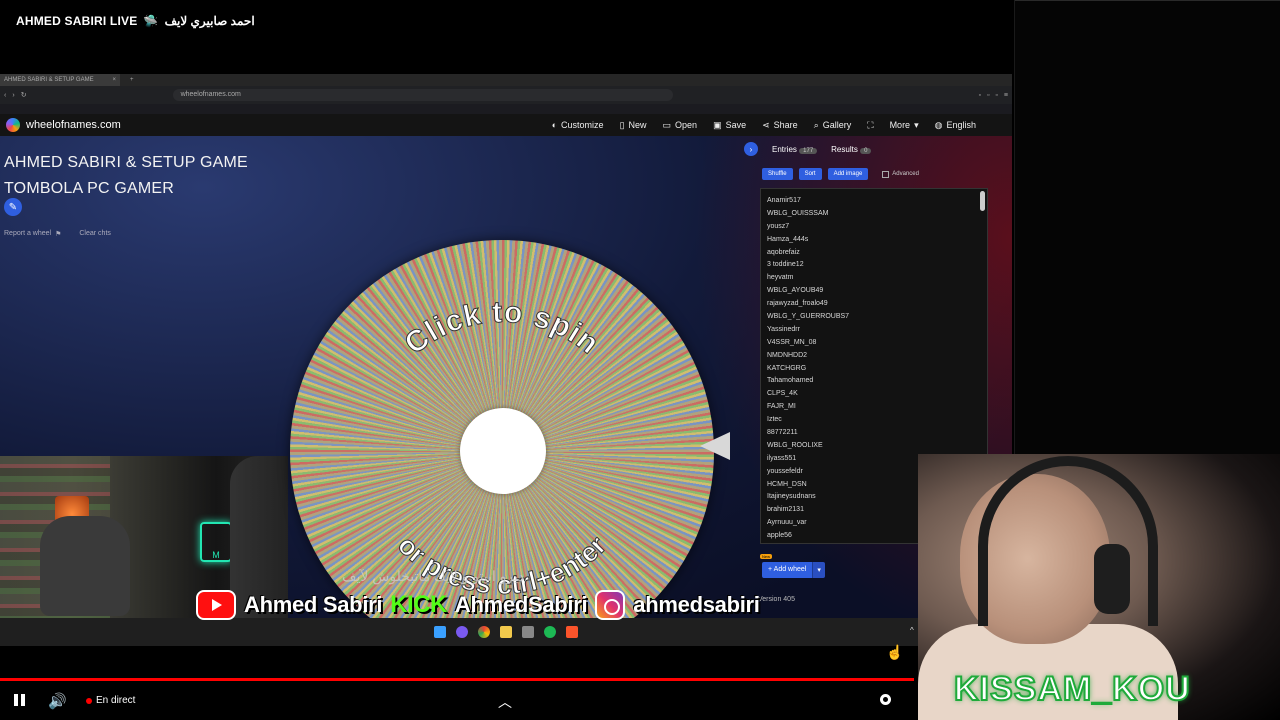 This screenshot has height=720, width=1280. I want to click on nav-save: ▣ Save, so click(729, 125).